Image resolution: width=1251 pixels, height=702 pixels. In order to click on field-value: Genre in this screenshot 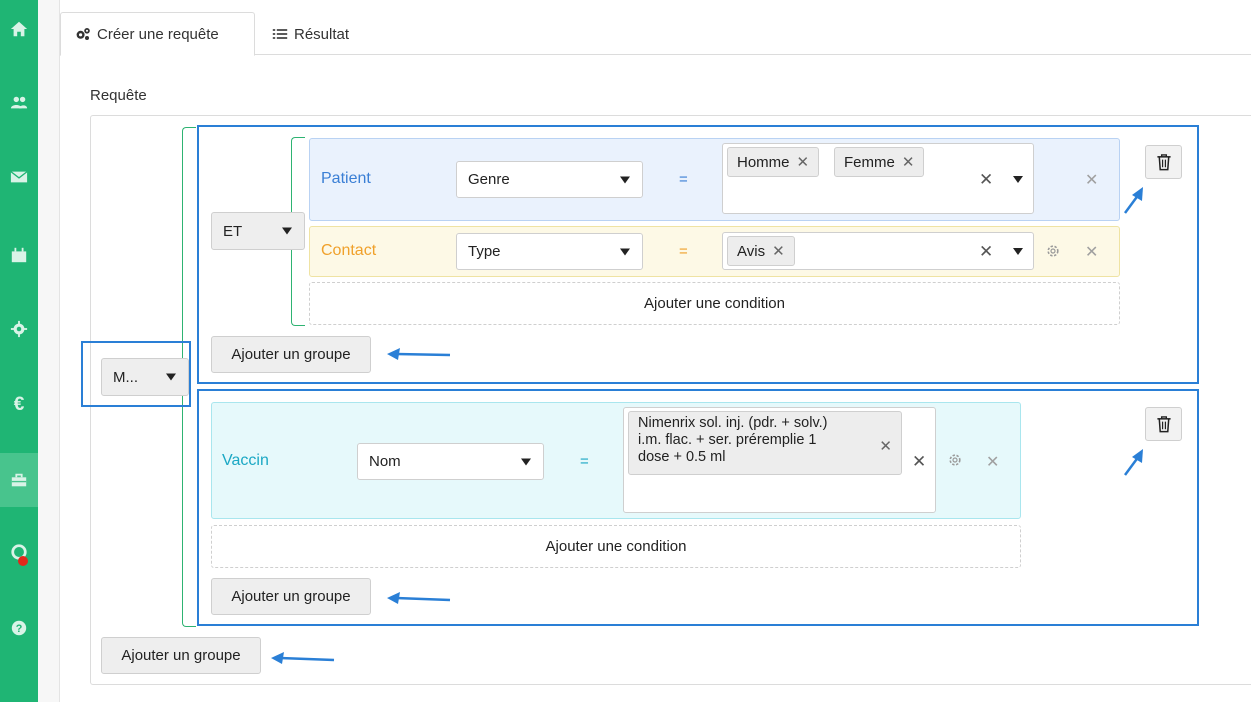, I will do `click(489, 179)`.